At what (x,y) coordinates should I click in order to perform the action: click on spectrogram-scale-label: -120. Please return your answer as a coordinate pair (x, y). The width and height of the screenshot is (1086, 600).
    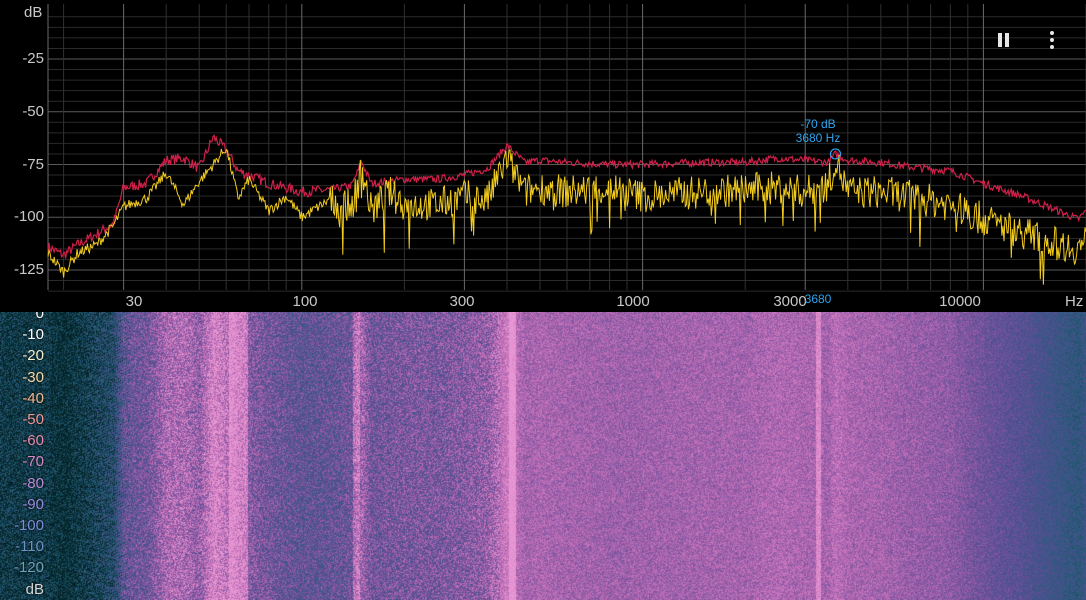
    Looking at the image, I should click on (28, 568).